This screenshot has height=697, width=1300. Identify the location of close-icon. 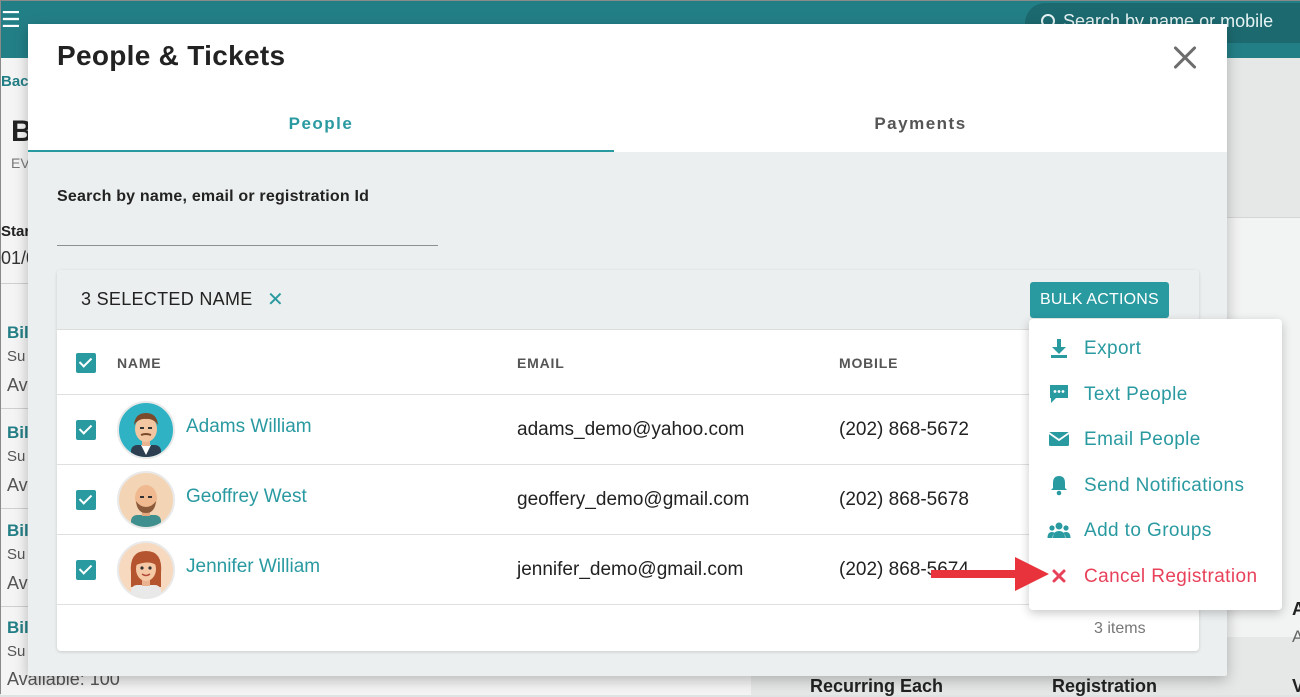
(1186, 58).